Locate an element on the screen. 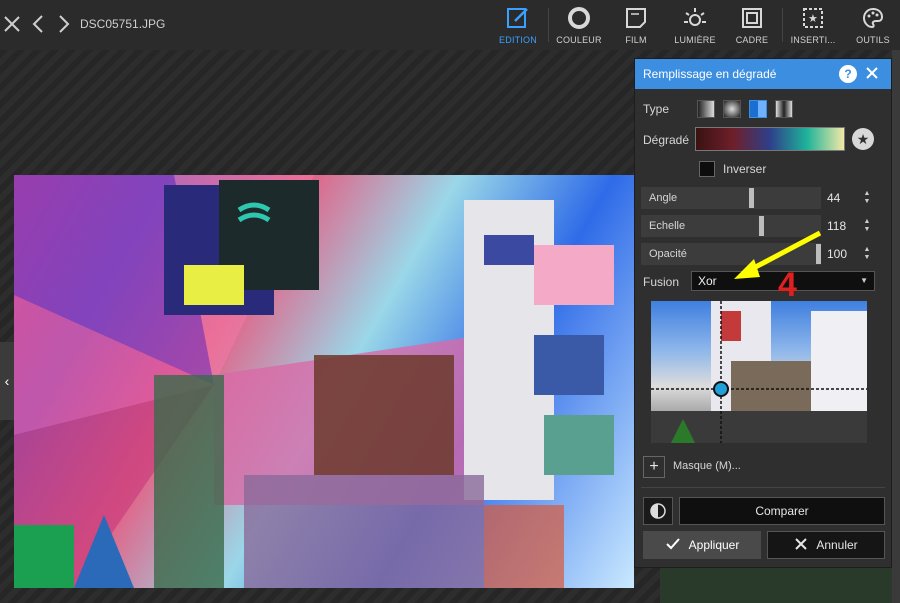 The width and height of the screenshot is (900, 603). invert-label: Inverser is located at coordinates (745, 169).